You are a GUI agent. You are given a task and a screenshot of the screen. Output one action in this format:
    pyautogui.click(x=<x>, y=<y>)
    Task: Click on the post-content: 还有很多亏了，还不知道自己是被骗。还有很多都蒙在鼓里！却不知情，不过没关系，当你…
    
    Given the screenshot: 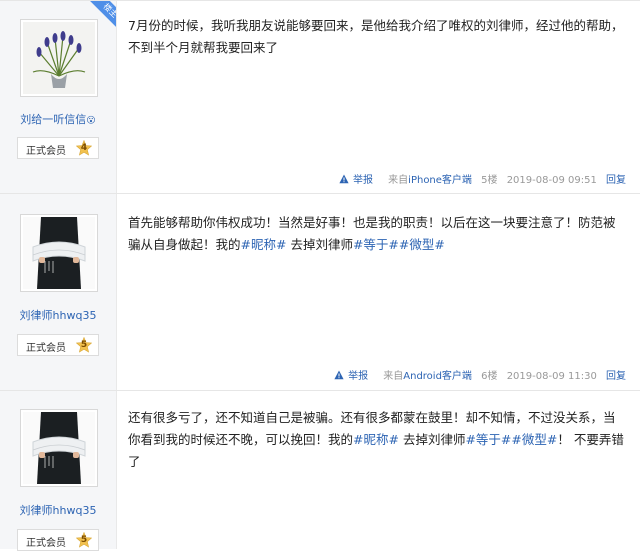 What is the action you would take?
    pyautogui.click(x=376, y=439)
    